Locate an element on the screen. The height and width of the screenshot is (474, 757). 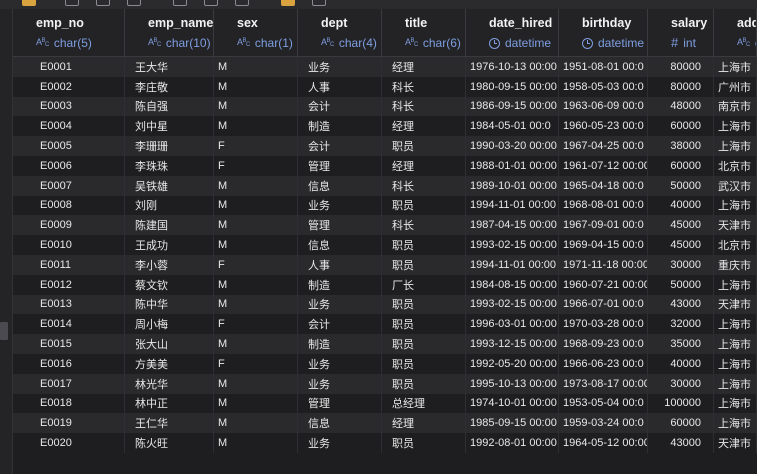
cell-salary: 48000 is located at coordinates (681, 106).